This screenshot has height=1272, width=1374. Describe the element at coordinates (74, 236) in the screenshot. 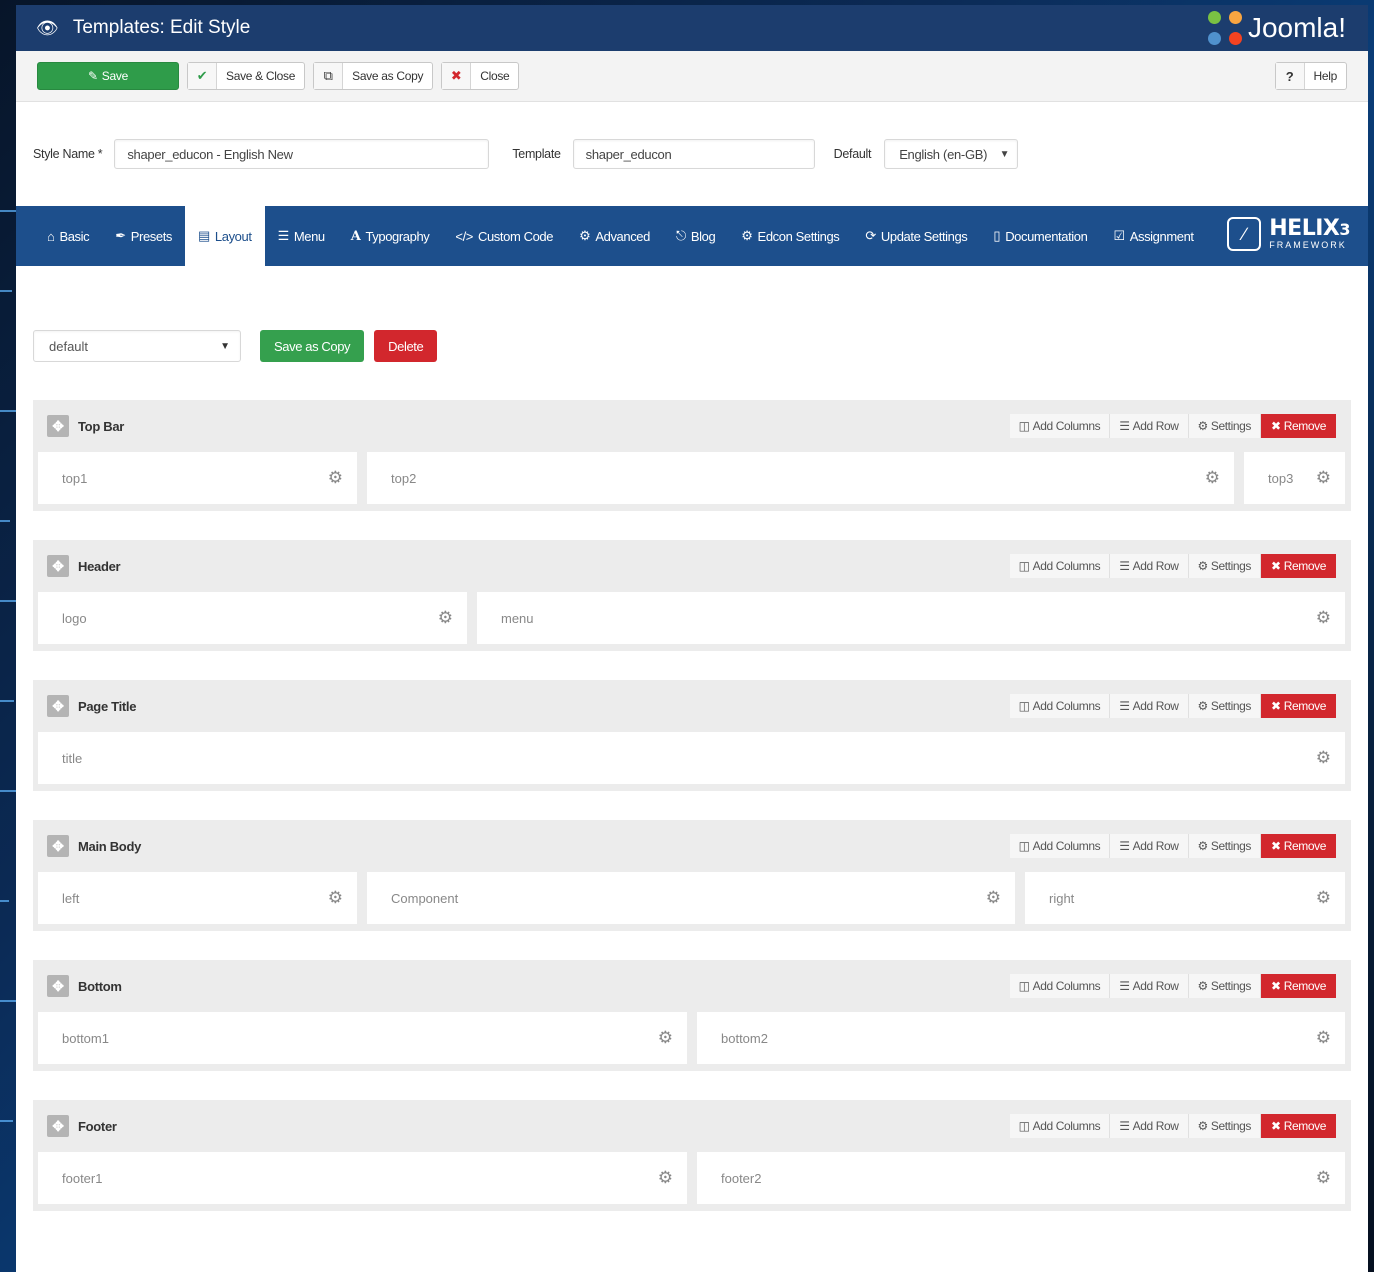

I see `tab-label: Basic` at that location.